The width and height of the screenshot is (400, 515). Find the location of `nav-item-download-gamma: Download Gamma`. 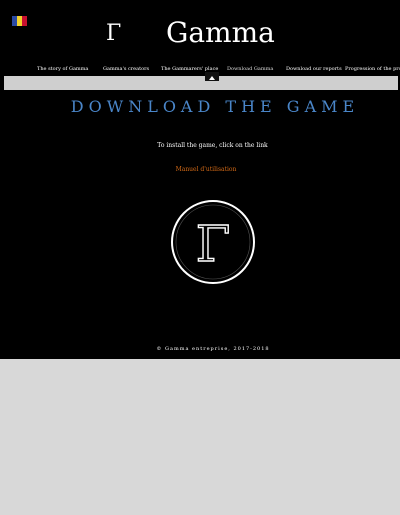

nav-item-download-gamma: Download Gamma is located at coordinates (250, 69).